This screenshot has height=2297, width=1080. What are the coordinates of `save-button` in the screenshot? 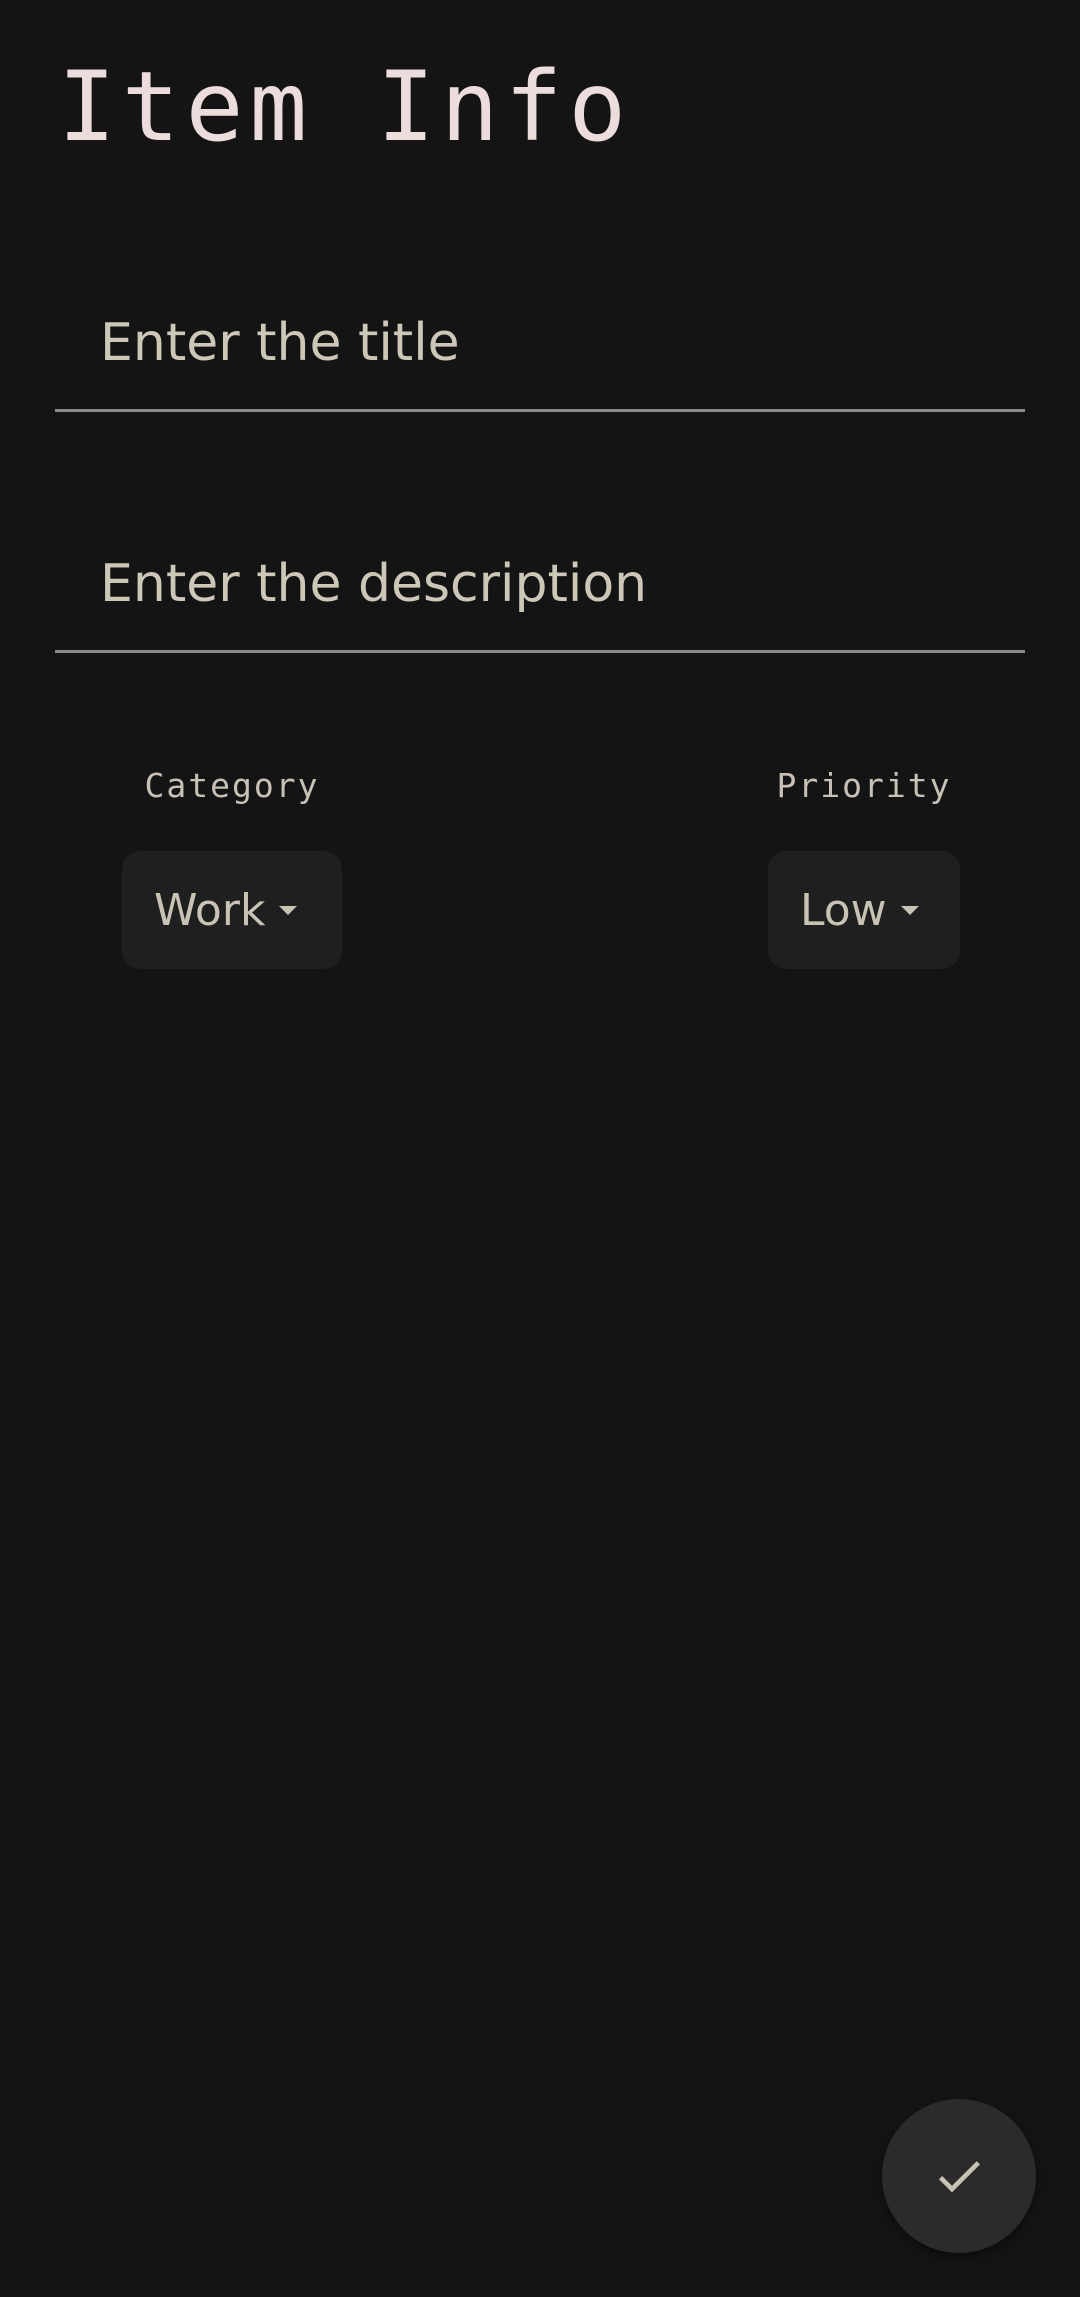 It's located at (959, 2176).